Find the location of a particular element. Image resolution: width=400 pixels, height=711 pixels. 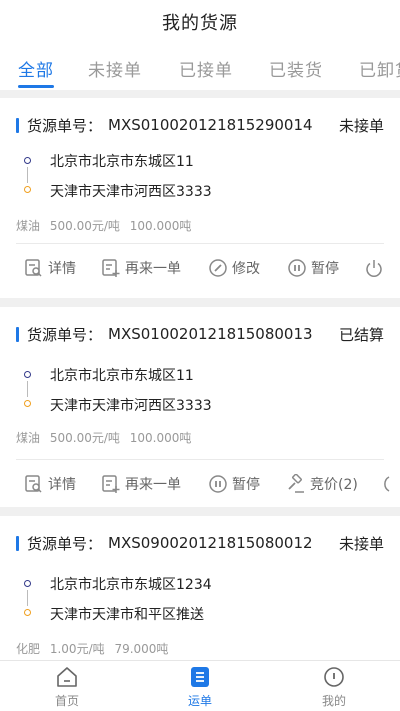

destination-address: 天津市天津市和平区推送 is located at coordinates (127, 615).